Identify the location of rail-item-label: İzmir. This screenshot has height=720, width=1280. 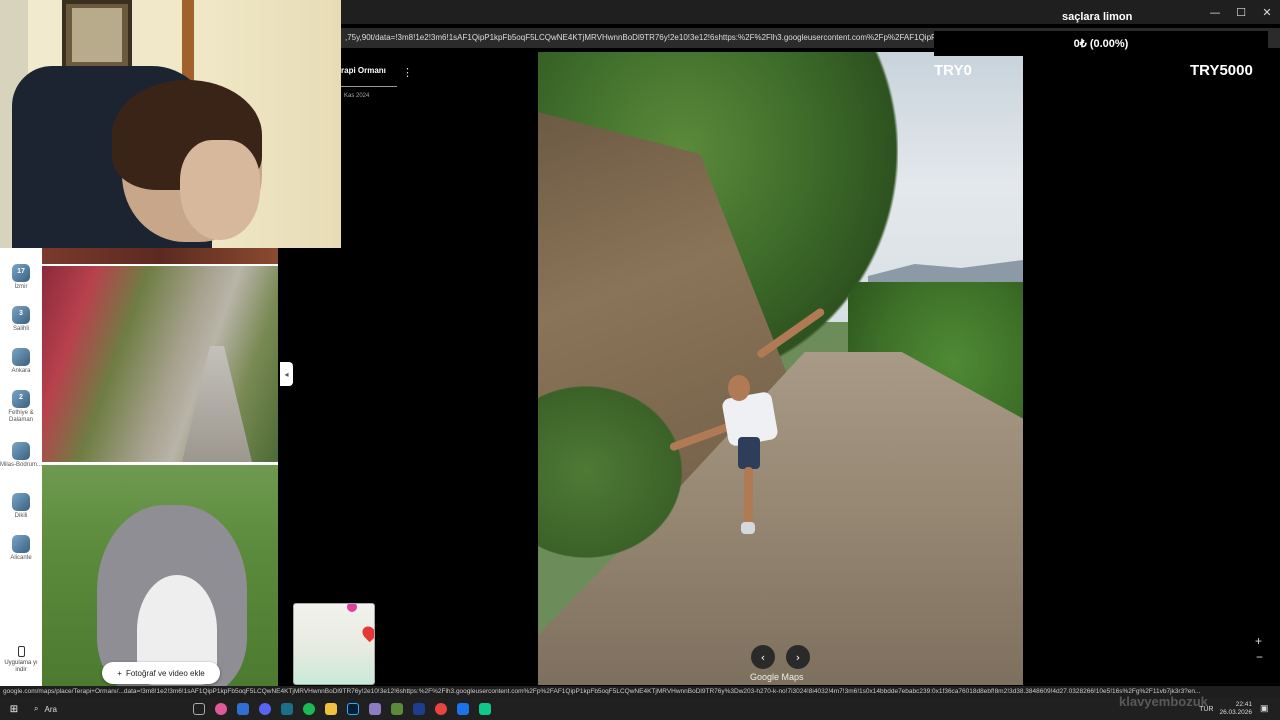
(21, 287).